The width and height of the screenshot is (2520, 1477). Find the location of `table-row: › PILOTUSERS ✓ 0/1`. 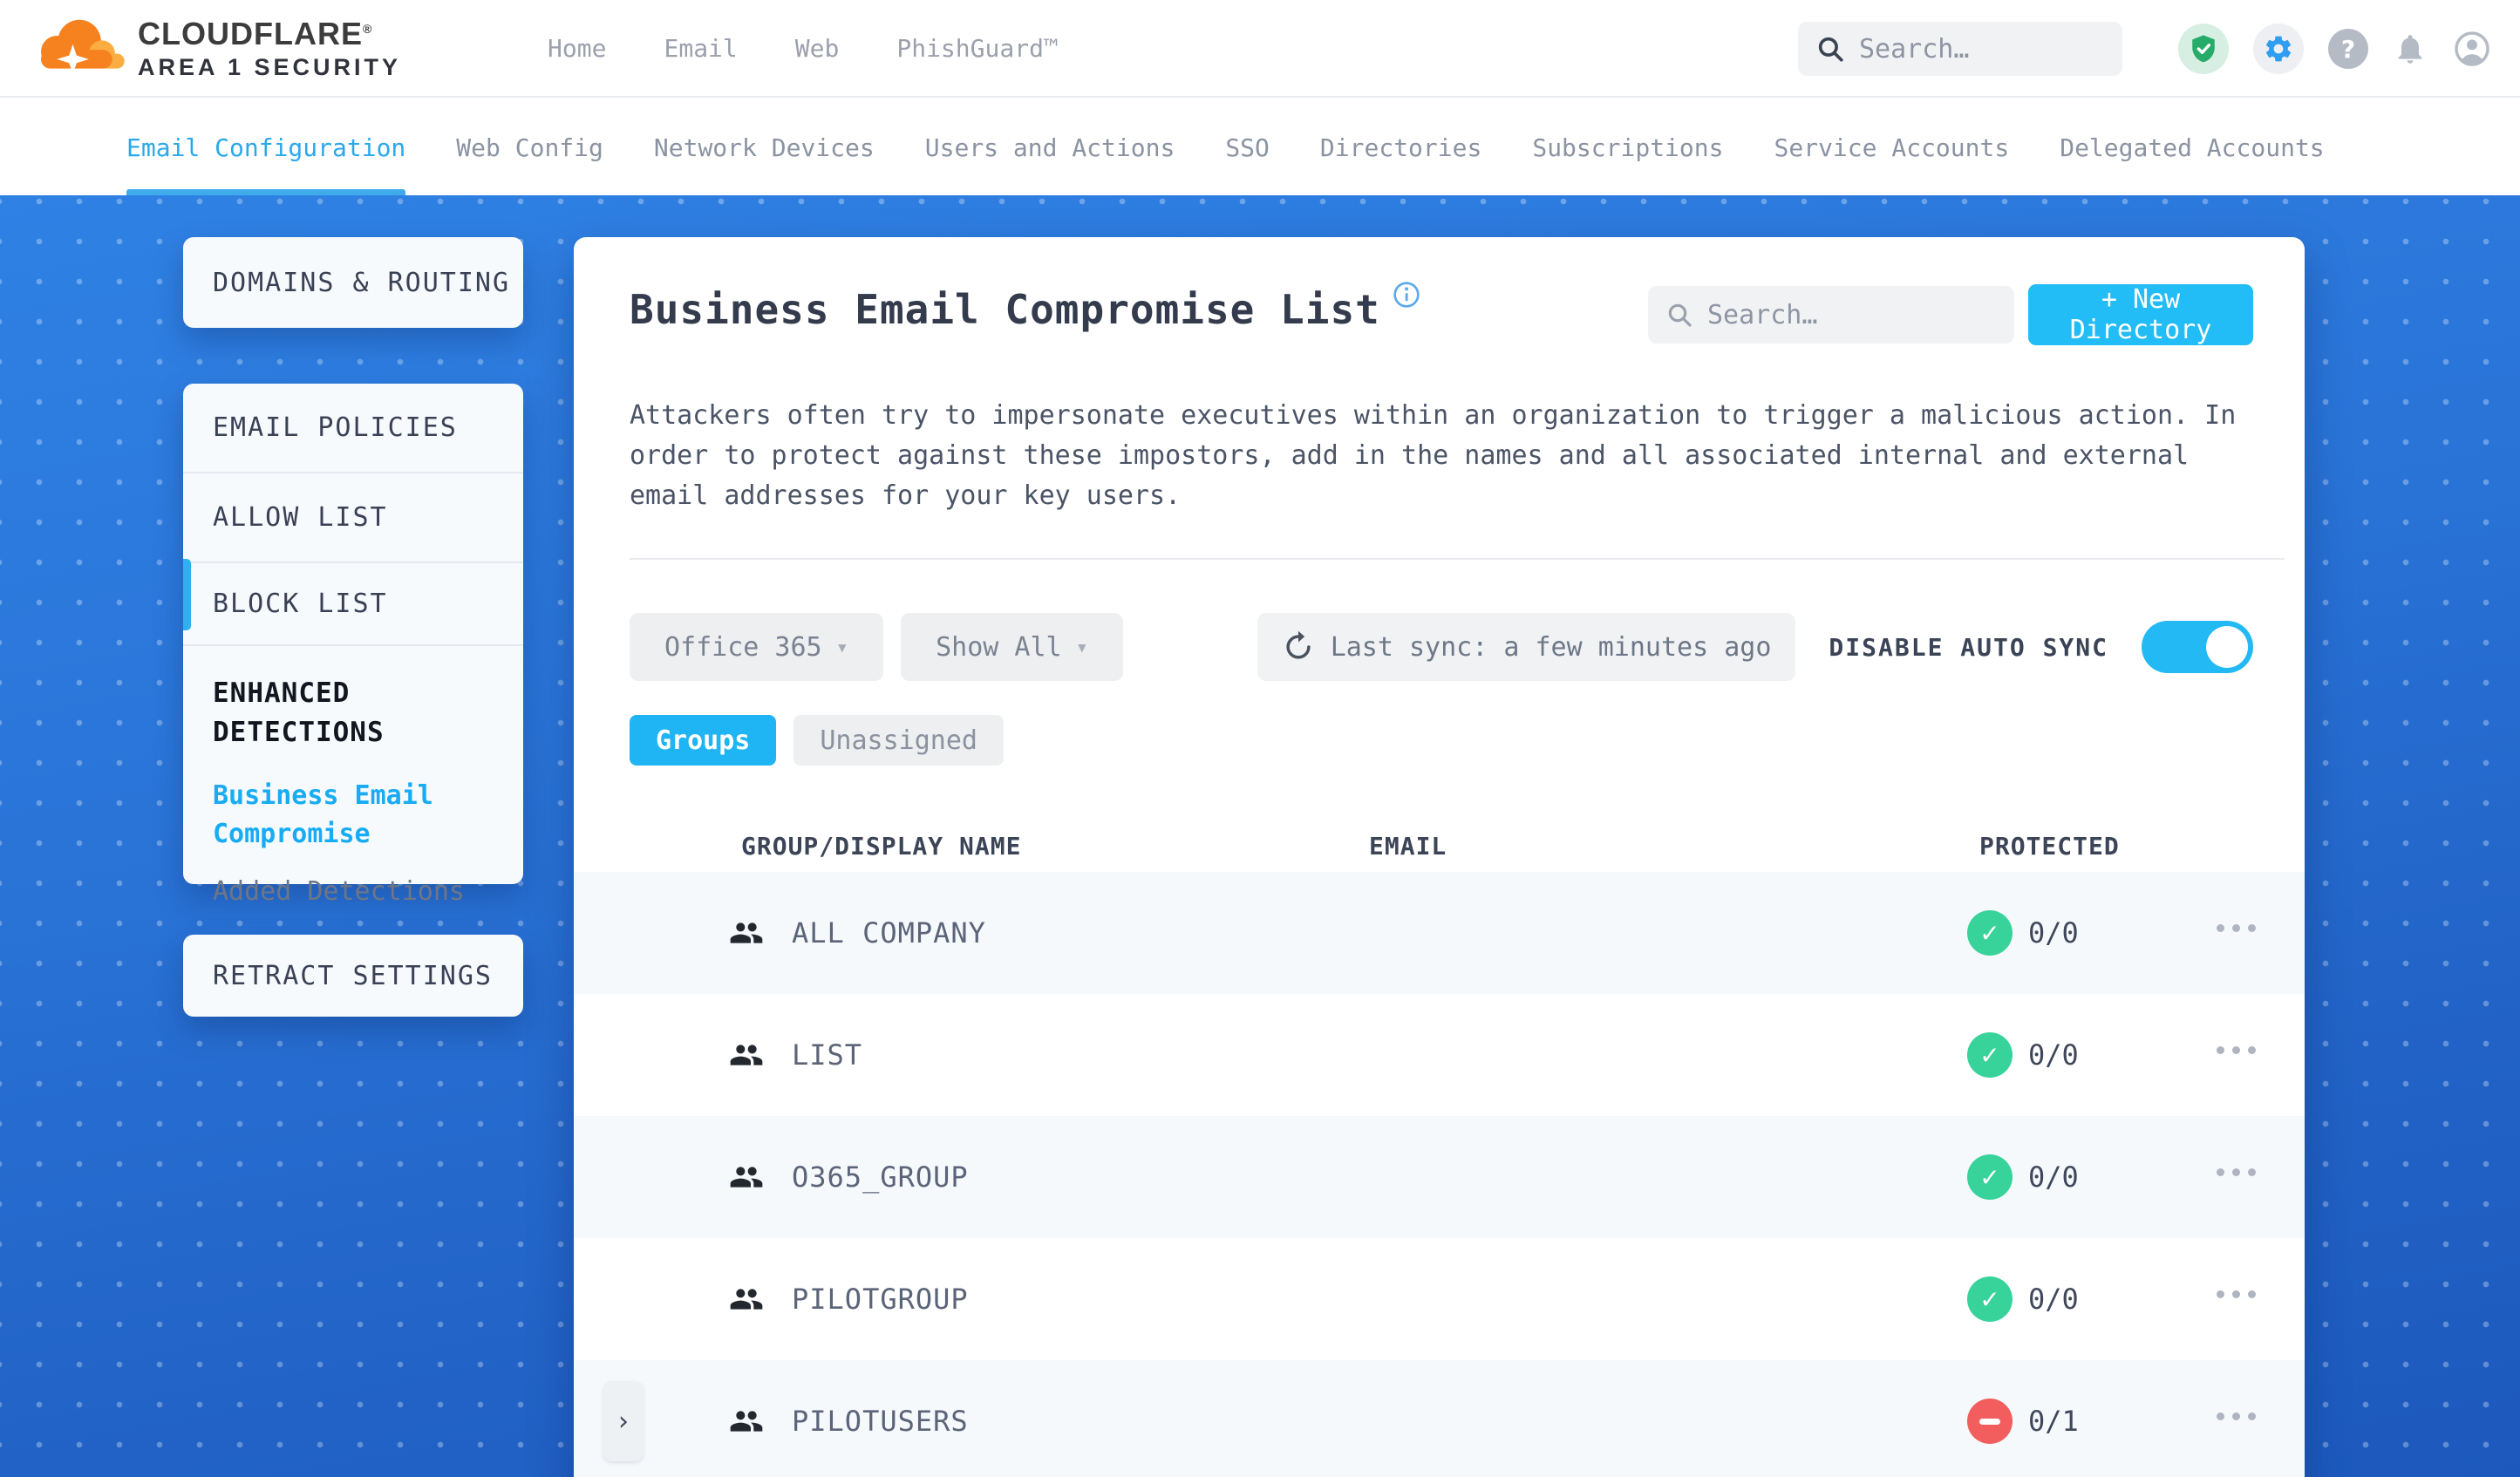

table-row: › PILOTUSERS ✓ 0/1 is located at coordinates (1439, 1418).